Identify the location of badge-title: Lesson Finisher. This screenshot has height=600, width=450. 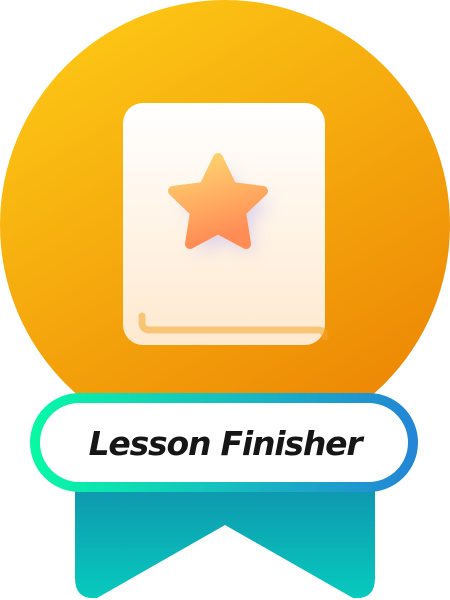
(225, 443).